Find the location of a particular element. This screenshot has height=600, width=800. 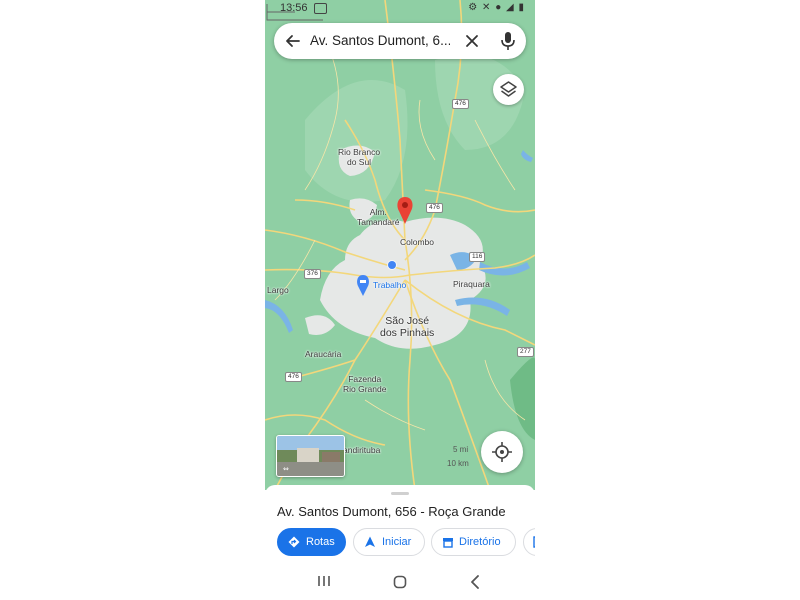

map-label-mandirituba: andirituba is located at coordinates (362, 450).